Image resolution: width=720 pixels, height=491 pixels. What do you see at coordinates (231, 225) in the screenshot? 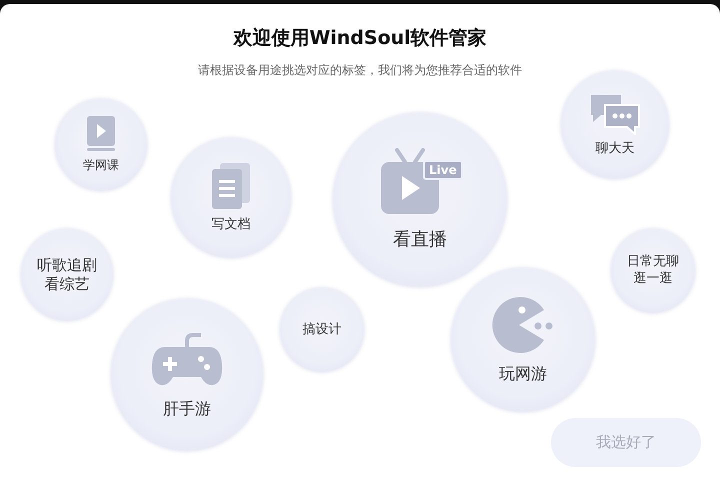
I see `tag-label: 写文档` at bounding box center [231, 225].